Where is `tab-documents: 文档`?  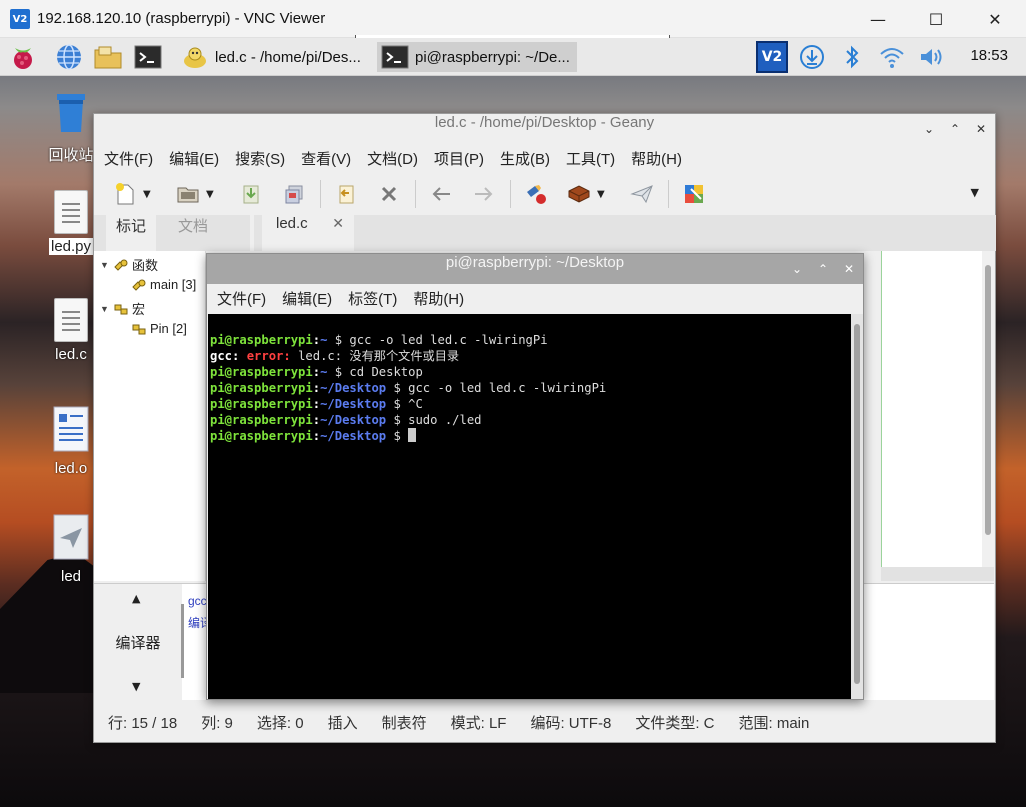
tab-documents: 文档 is located at coordinates (193, 233).